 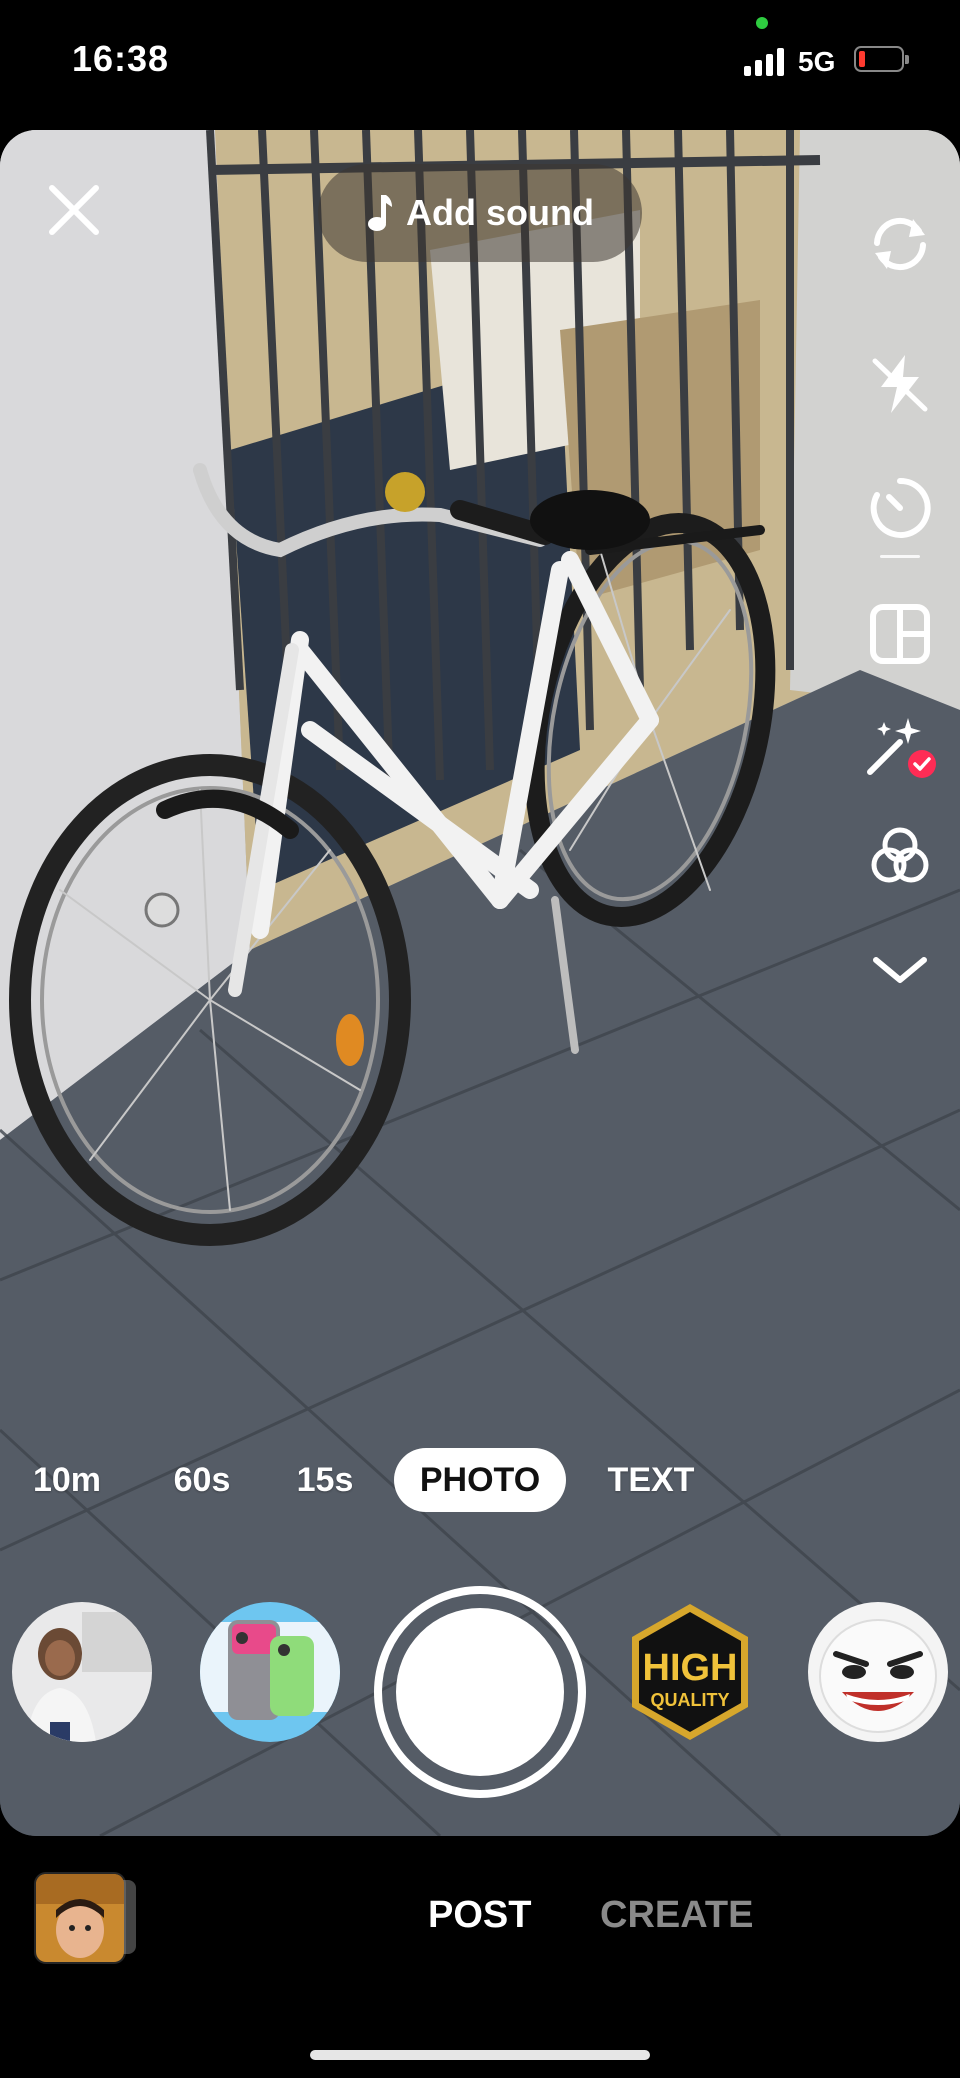 What do you see at coordinates (202, 1480) in the screenshot?
I see `mode-60s: 60s` at bounding box center [202, 1480].